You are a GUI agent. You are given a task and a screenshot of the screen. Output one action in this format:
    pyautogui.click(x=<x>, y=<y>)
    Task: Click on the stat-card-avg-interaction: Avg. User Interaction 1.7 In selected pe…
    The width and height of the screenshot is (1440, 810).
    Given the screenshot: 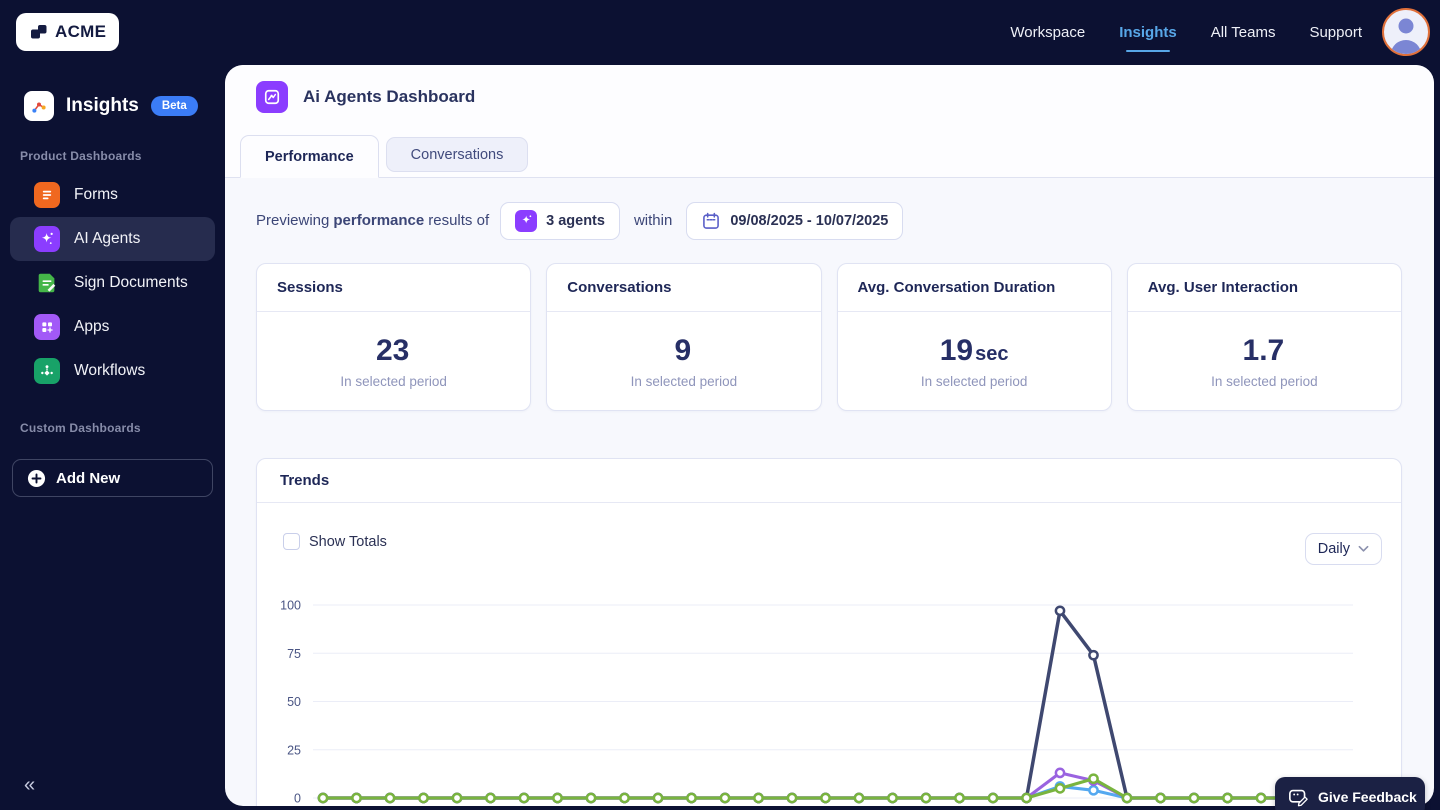 What is the action you would take?
    pyautogui.click(x=1264, y=337)
    